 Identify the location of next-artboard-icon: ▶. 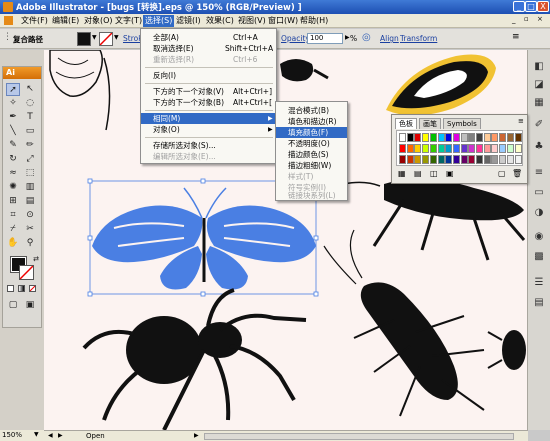
(60, 435).